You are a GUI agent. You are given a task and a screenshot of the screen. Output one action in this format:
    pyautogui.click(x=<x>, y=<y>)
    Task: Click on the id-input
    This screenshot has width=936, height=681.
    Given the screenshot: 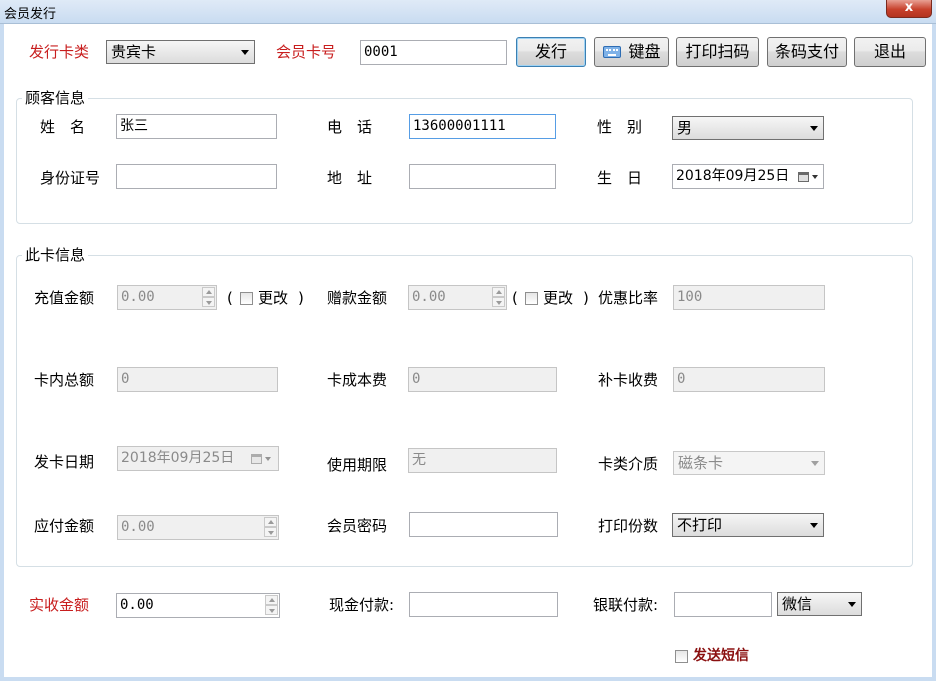 What is the action you would take?
    pyautogui.click(x=196, y=176)
    